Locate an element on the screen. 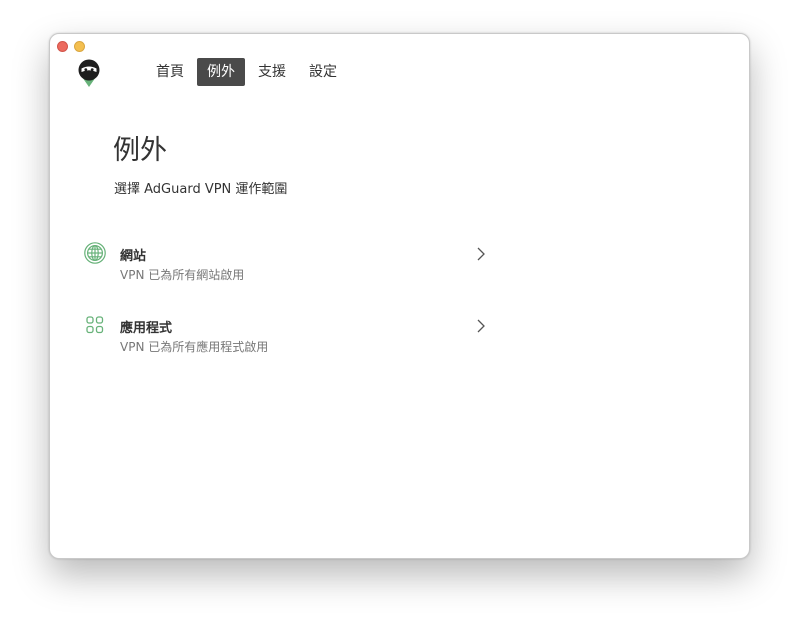  tab-exclusions: 例外 is located at coordinates (221, 72).